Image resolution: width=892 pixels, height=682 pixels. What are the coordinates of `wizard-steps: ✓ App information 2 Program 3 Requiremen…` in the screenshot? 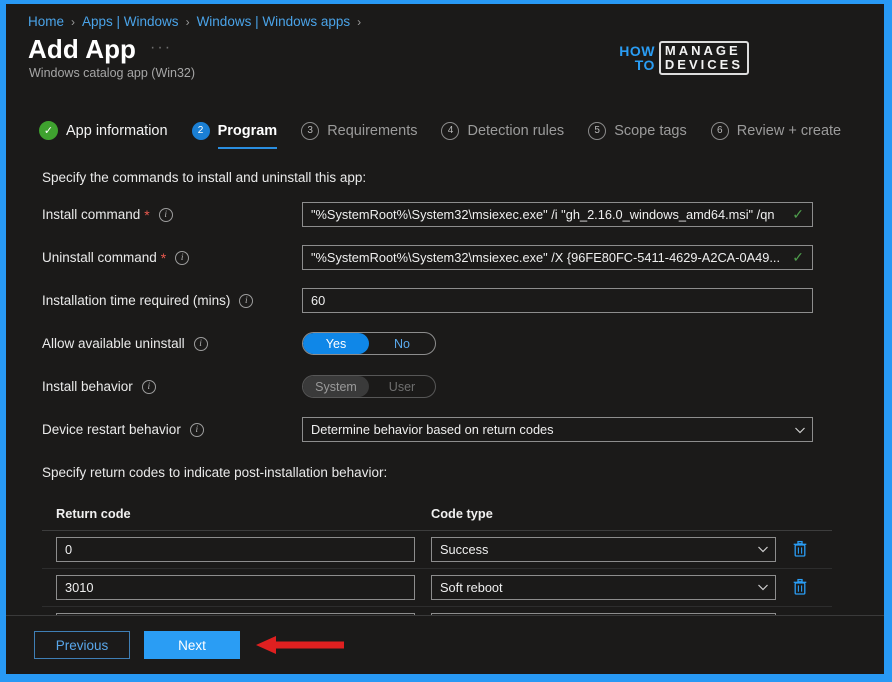 It's located at (445, 131).